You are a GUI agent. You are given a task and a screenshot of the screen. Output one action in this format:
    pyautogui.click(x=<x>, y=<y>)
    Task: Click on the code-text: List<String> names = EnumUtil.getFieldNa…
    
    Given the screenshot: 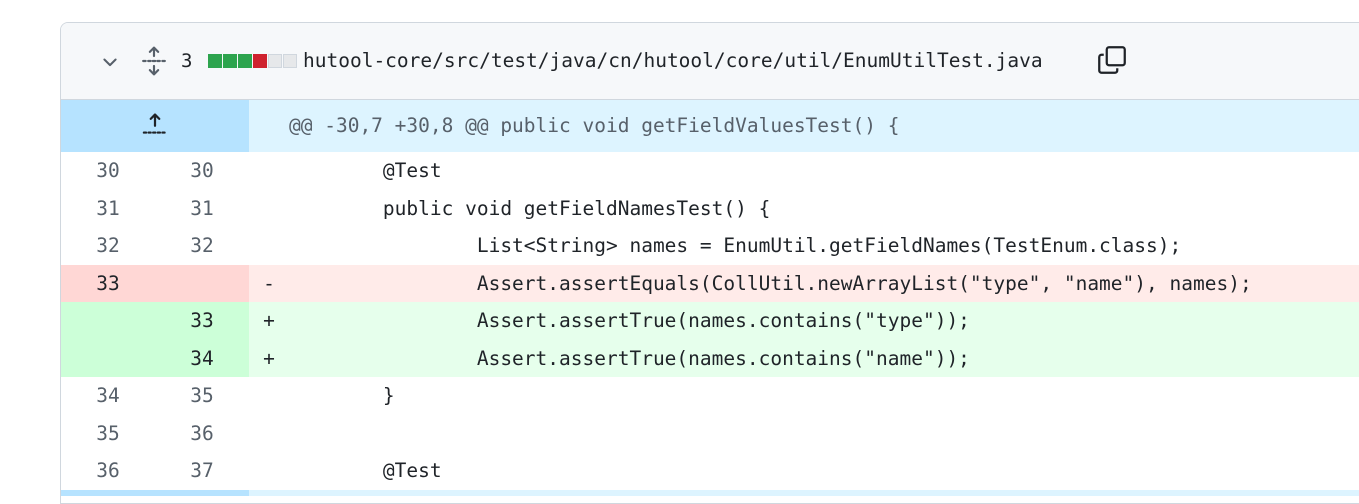 What is the action you would take?
    pyautogui.click(x=735, y=245)
    